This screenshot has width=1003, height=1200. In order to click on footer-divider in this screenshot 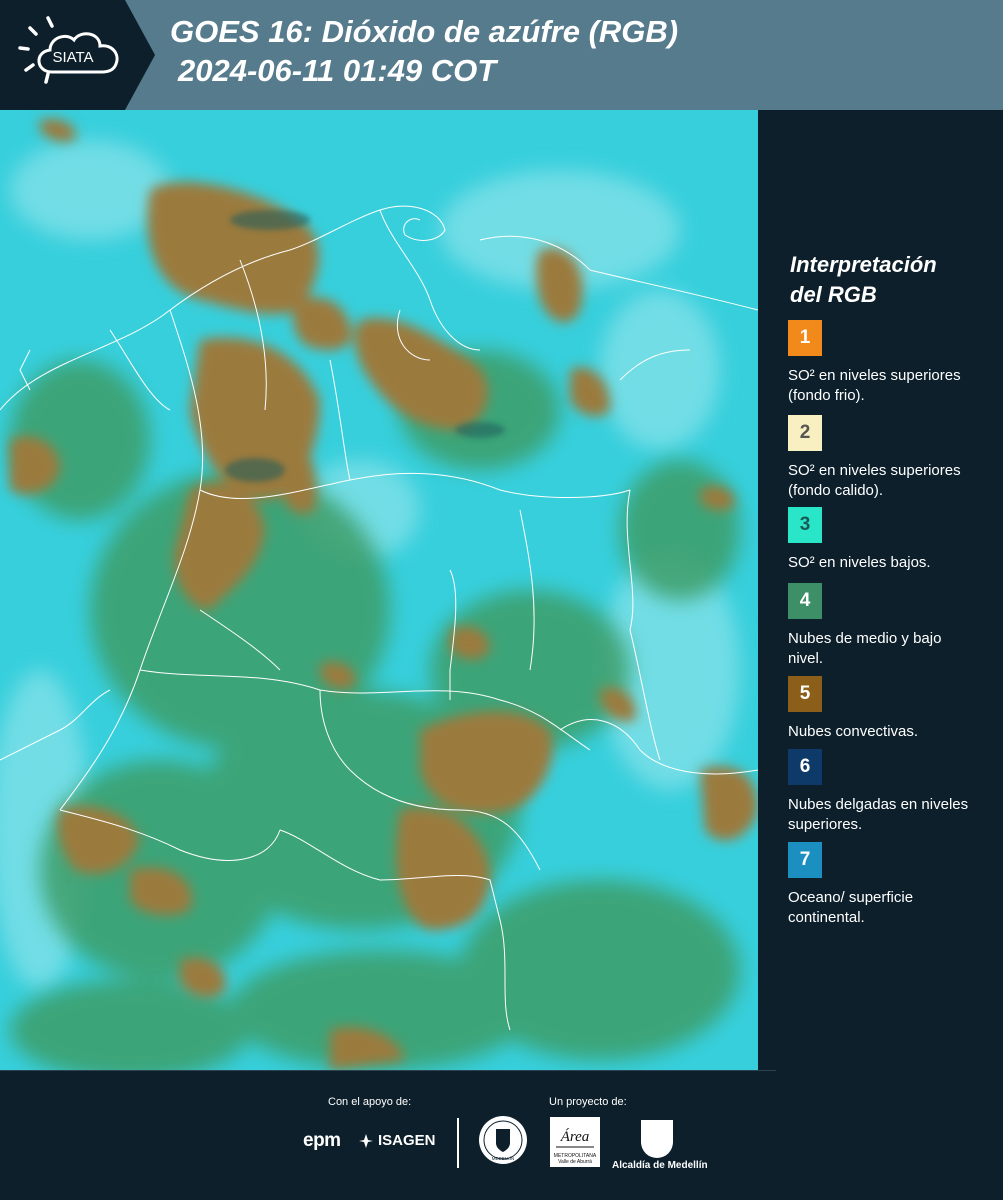, I will do `click(388, 1070)`.